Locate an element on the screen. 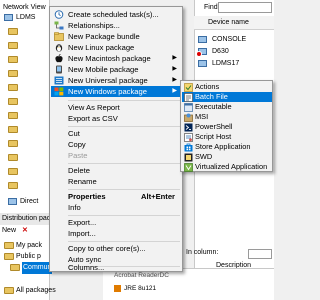 This screenshot has width=320, height=300. store-icon is located at coordinates (188, 147).